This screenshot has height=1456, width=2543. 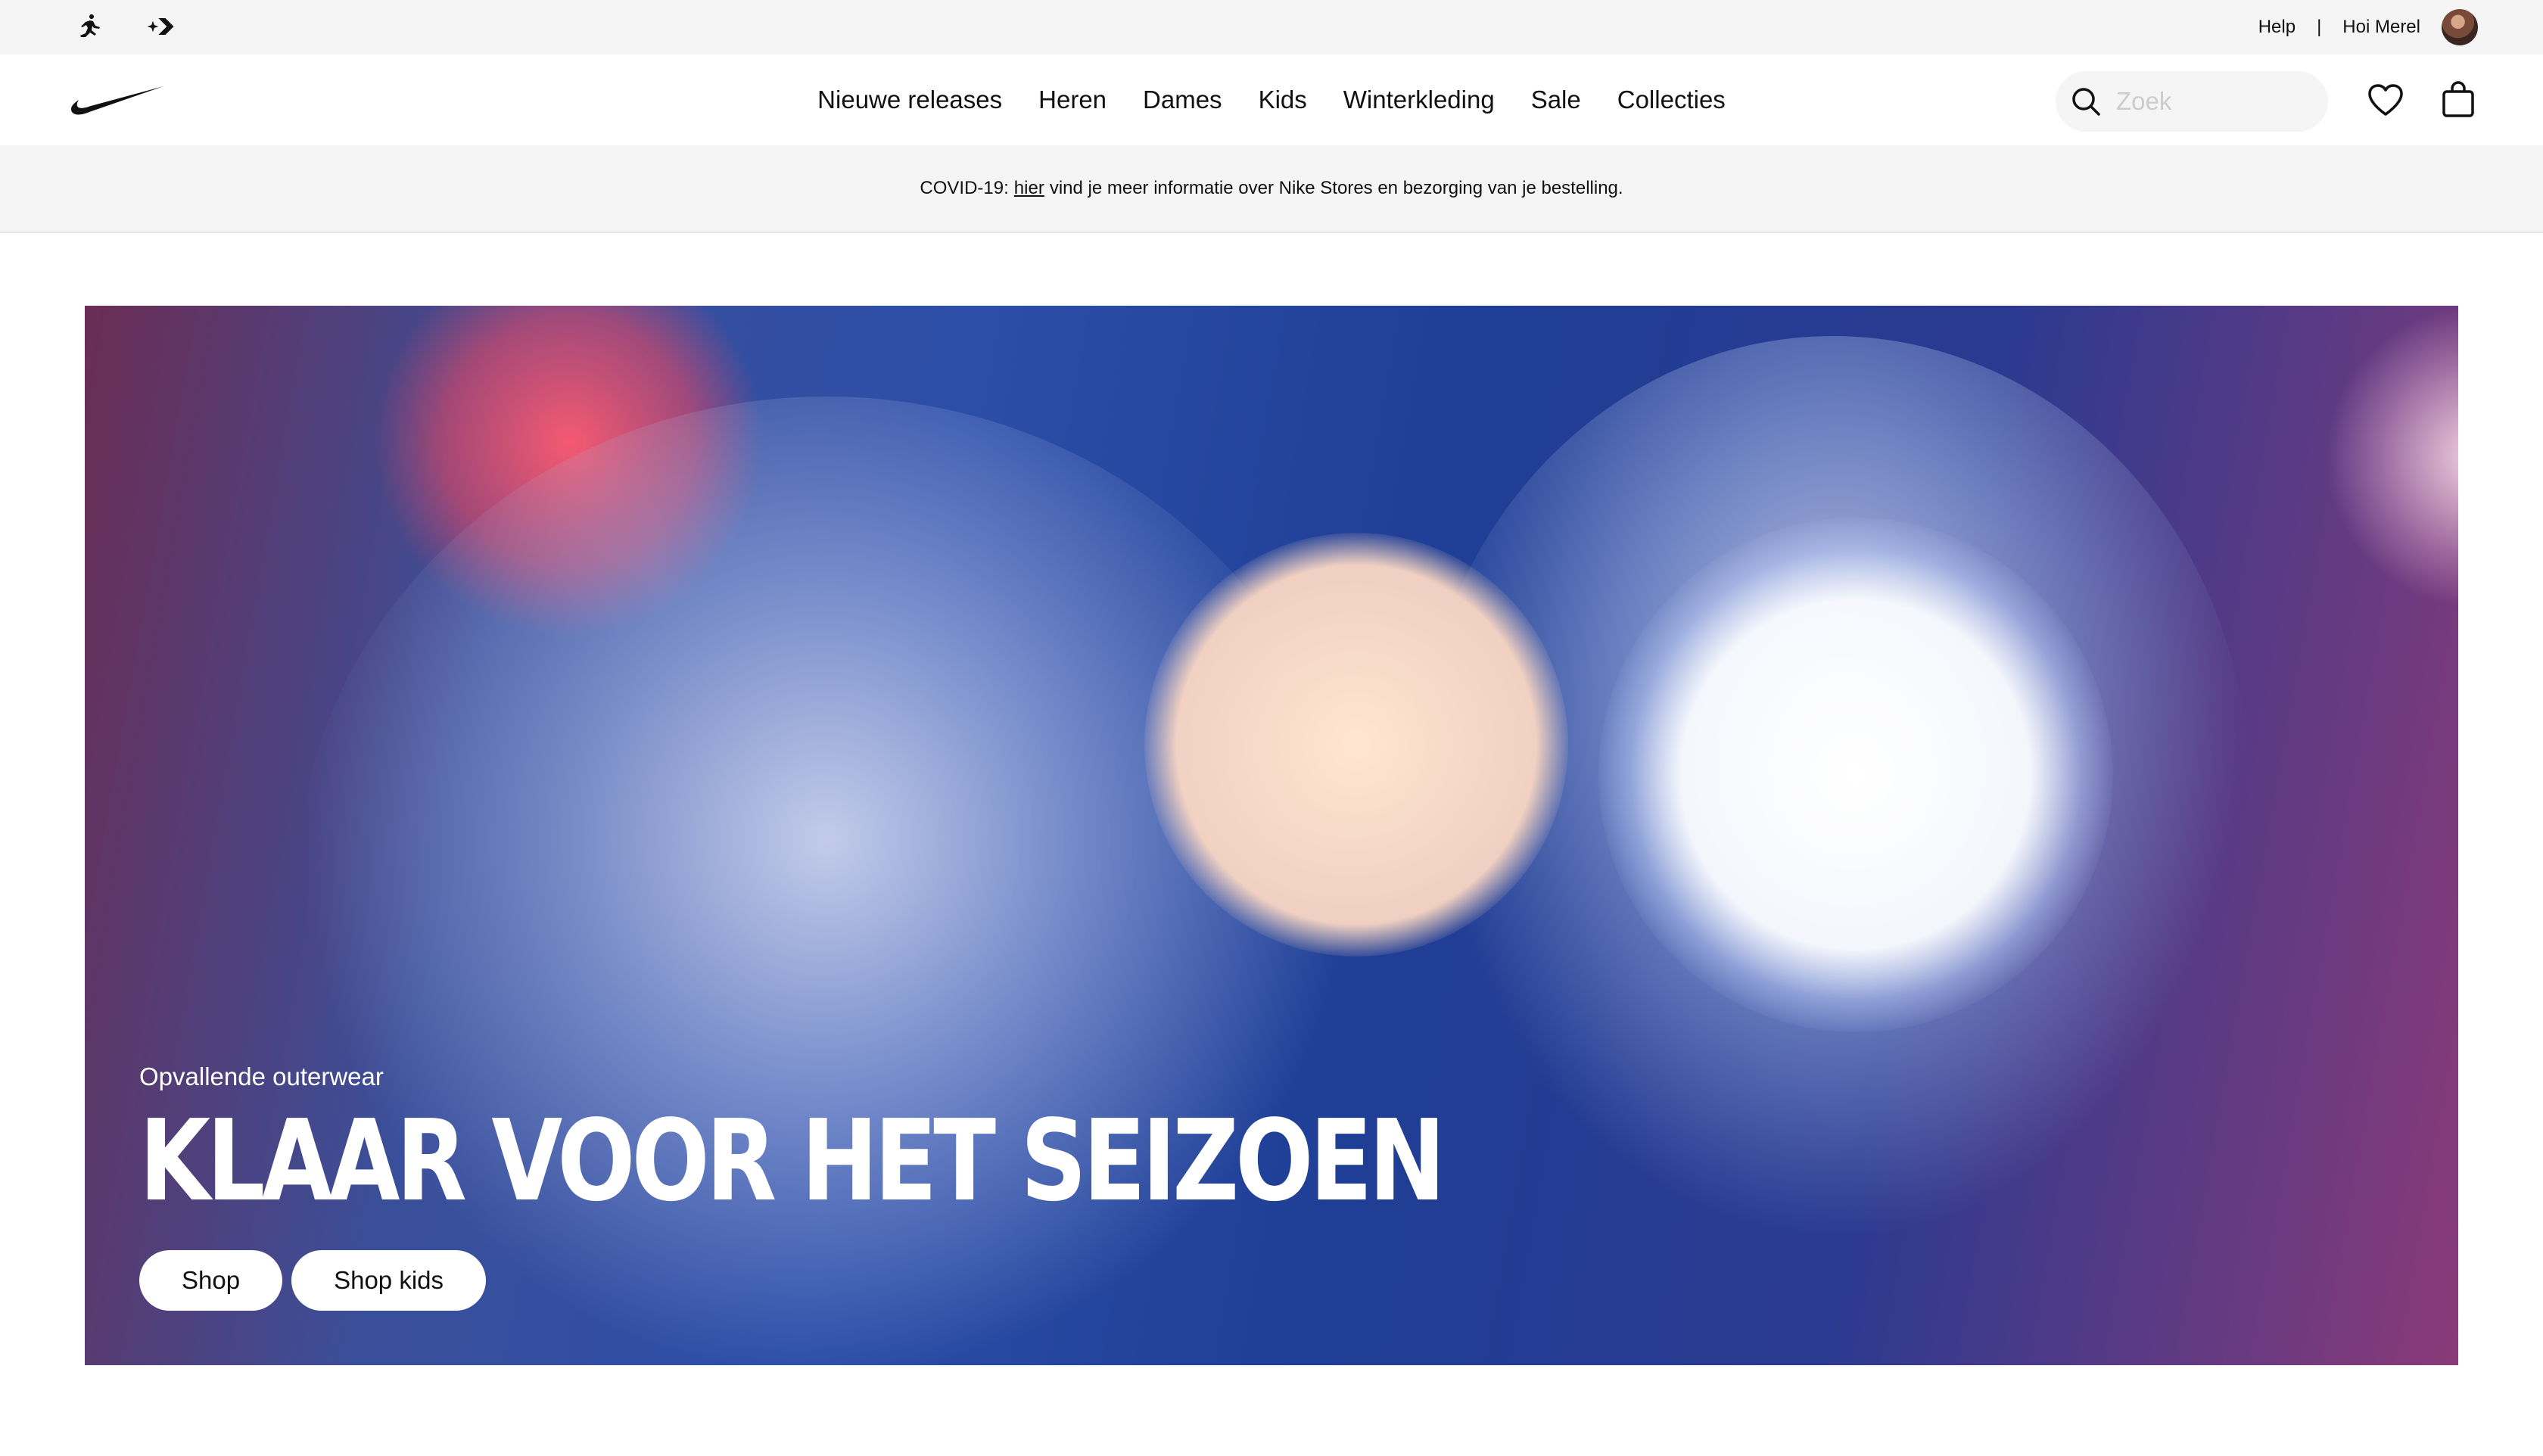 I want to click on hero-image-bokeh-peach, so click(x=1356, y=745).